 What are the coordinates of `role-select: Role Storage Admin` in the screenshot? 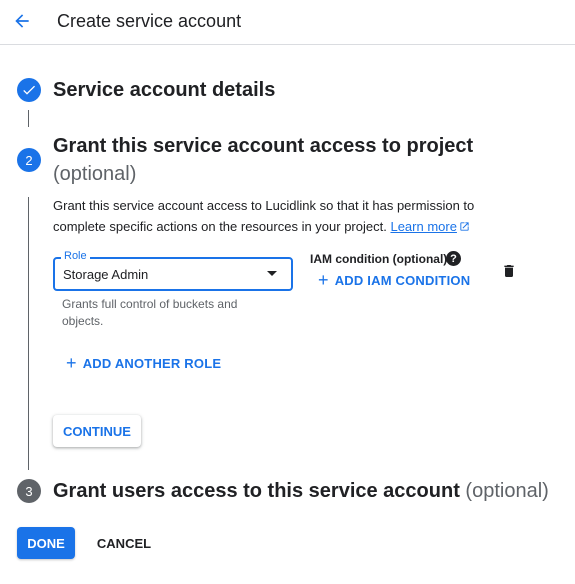 It's located at (173, 270).